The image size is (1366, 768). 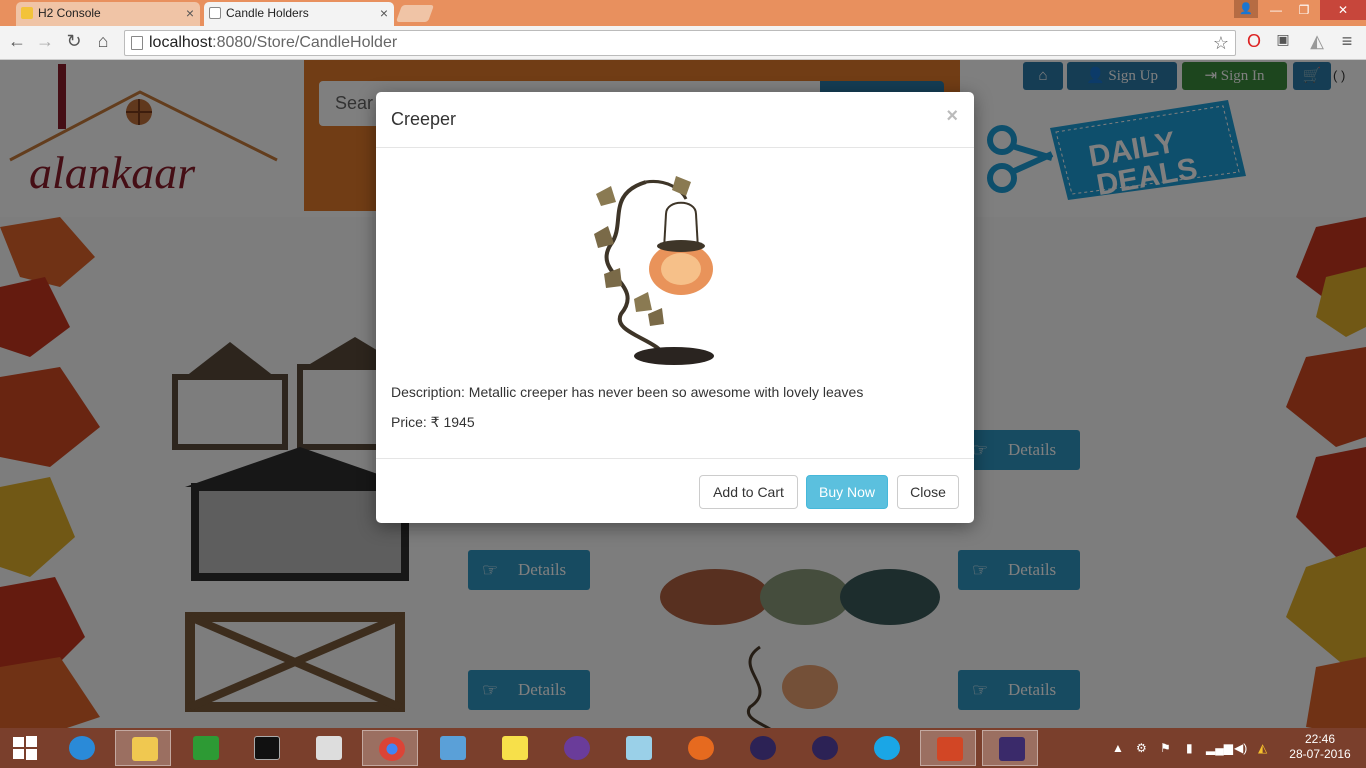 What do you see at coordinates (1320, 739) in the screenshot?
I see `clock-time: 22:46` at bounding box center [1320, 739].